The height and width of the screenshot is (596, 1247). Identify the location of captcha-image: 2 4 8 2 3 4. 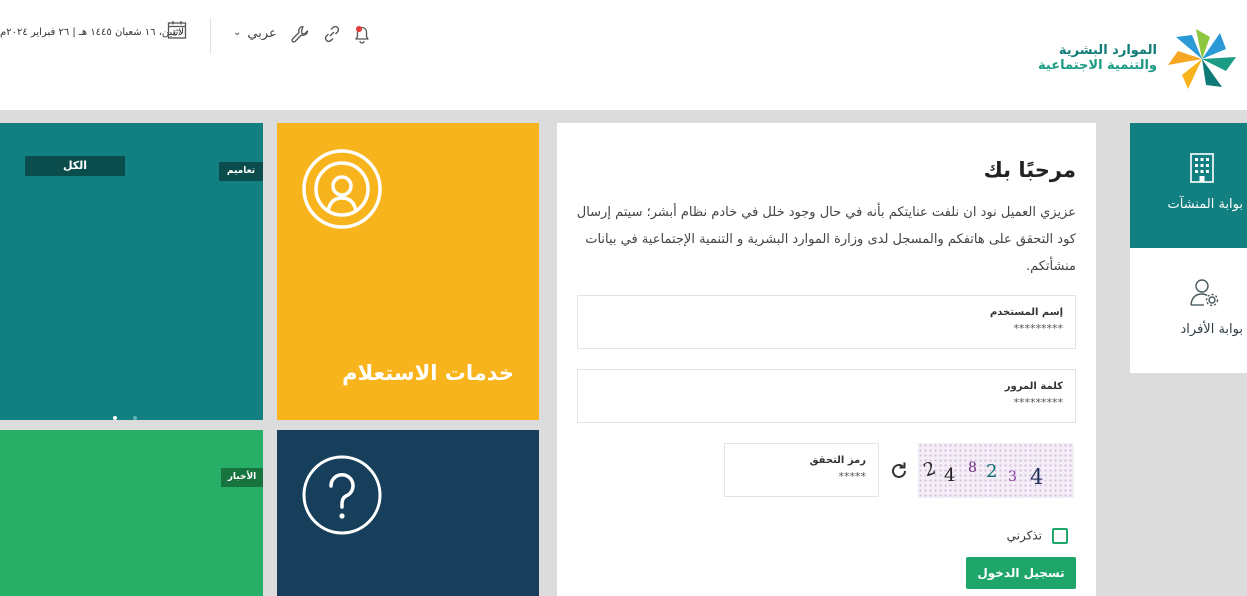
(996, 470).